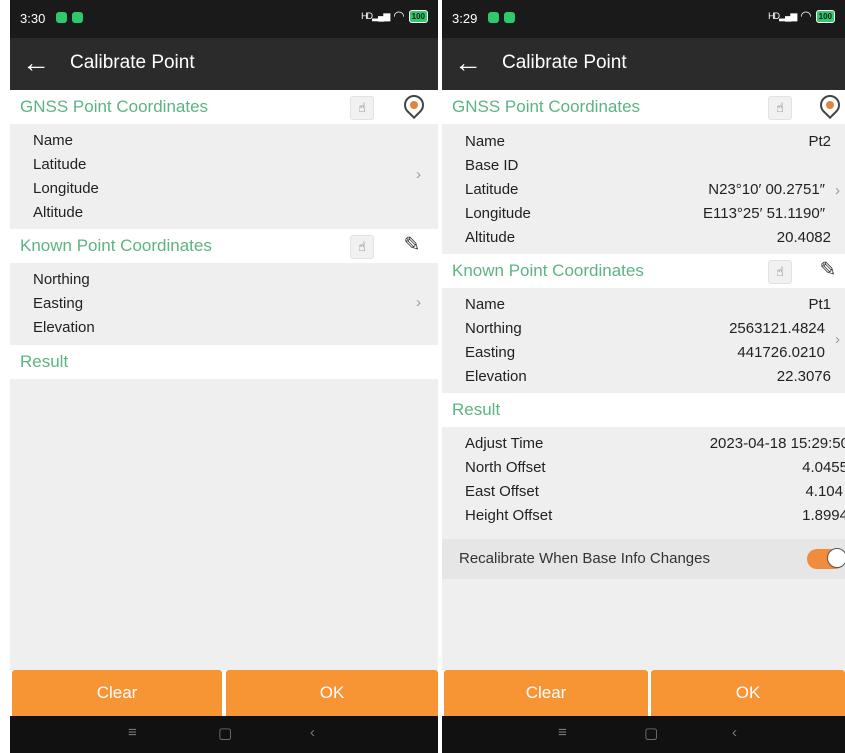 The image size is (845, 753). I want to click on result-row-east-offset: East Offset 4.104, so click(654, 491).